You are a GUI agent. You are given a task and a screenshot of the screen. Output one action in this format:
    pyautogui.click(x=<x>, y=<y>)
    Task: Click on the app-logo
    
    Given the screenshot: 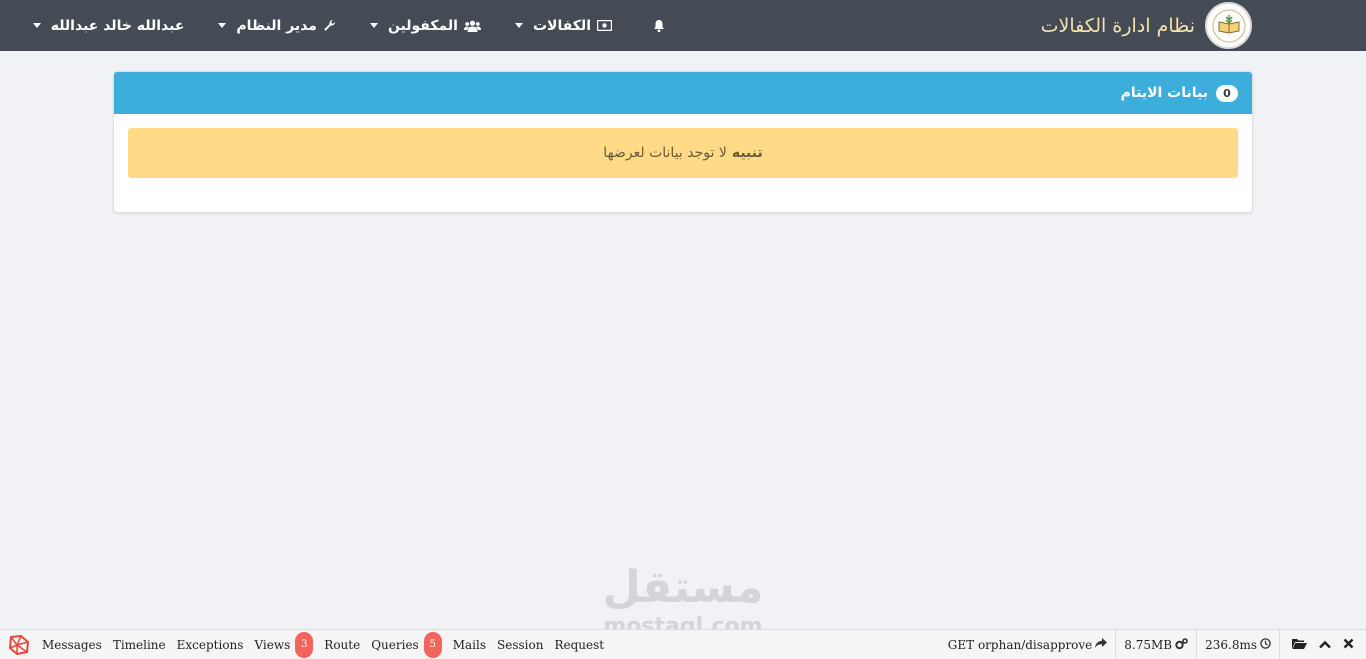 What is the action you would take?
    pyautogui.click(x=1228, y=25)
    